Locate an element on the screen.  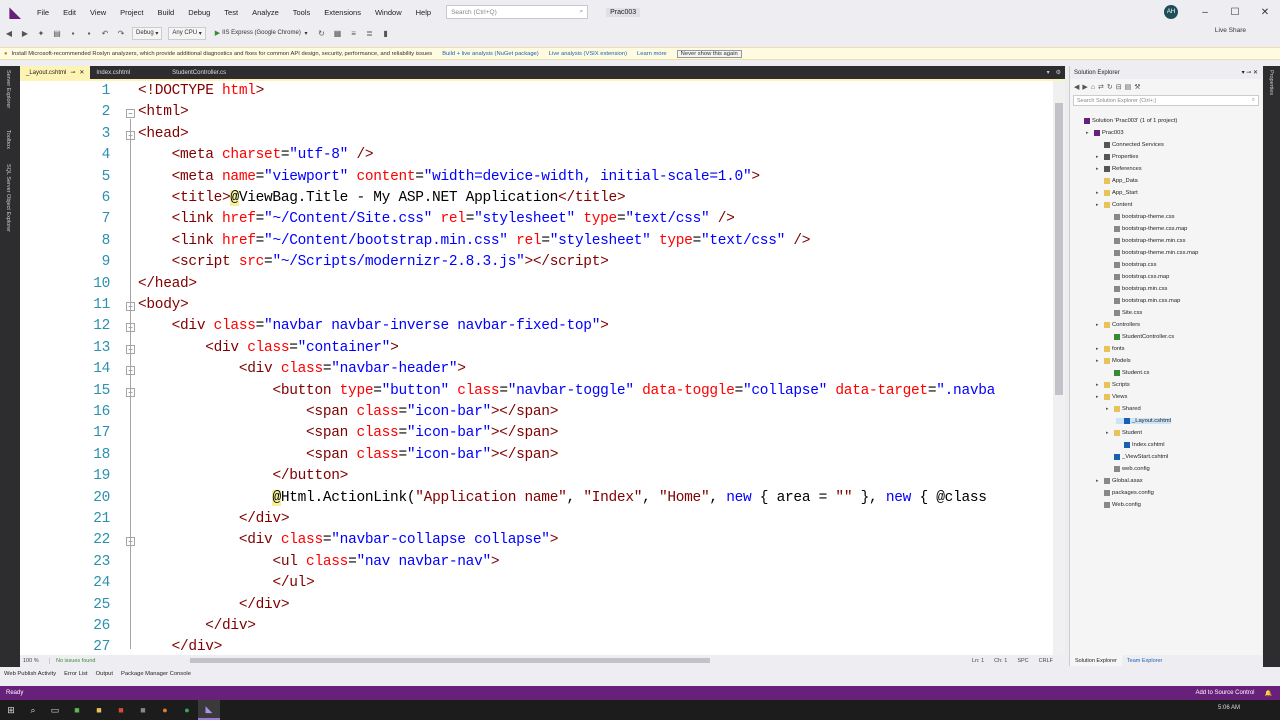
tree-item: _ViewStart.cshtml is located at coordinates (1137, 457).